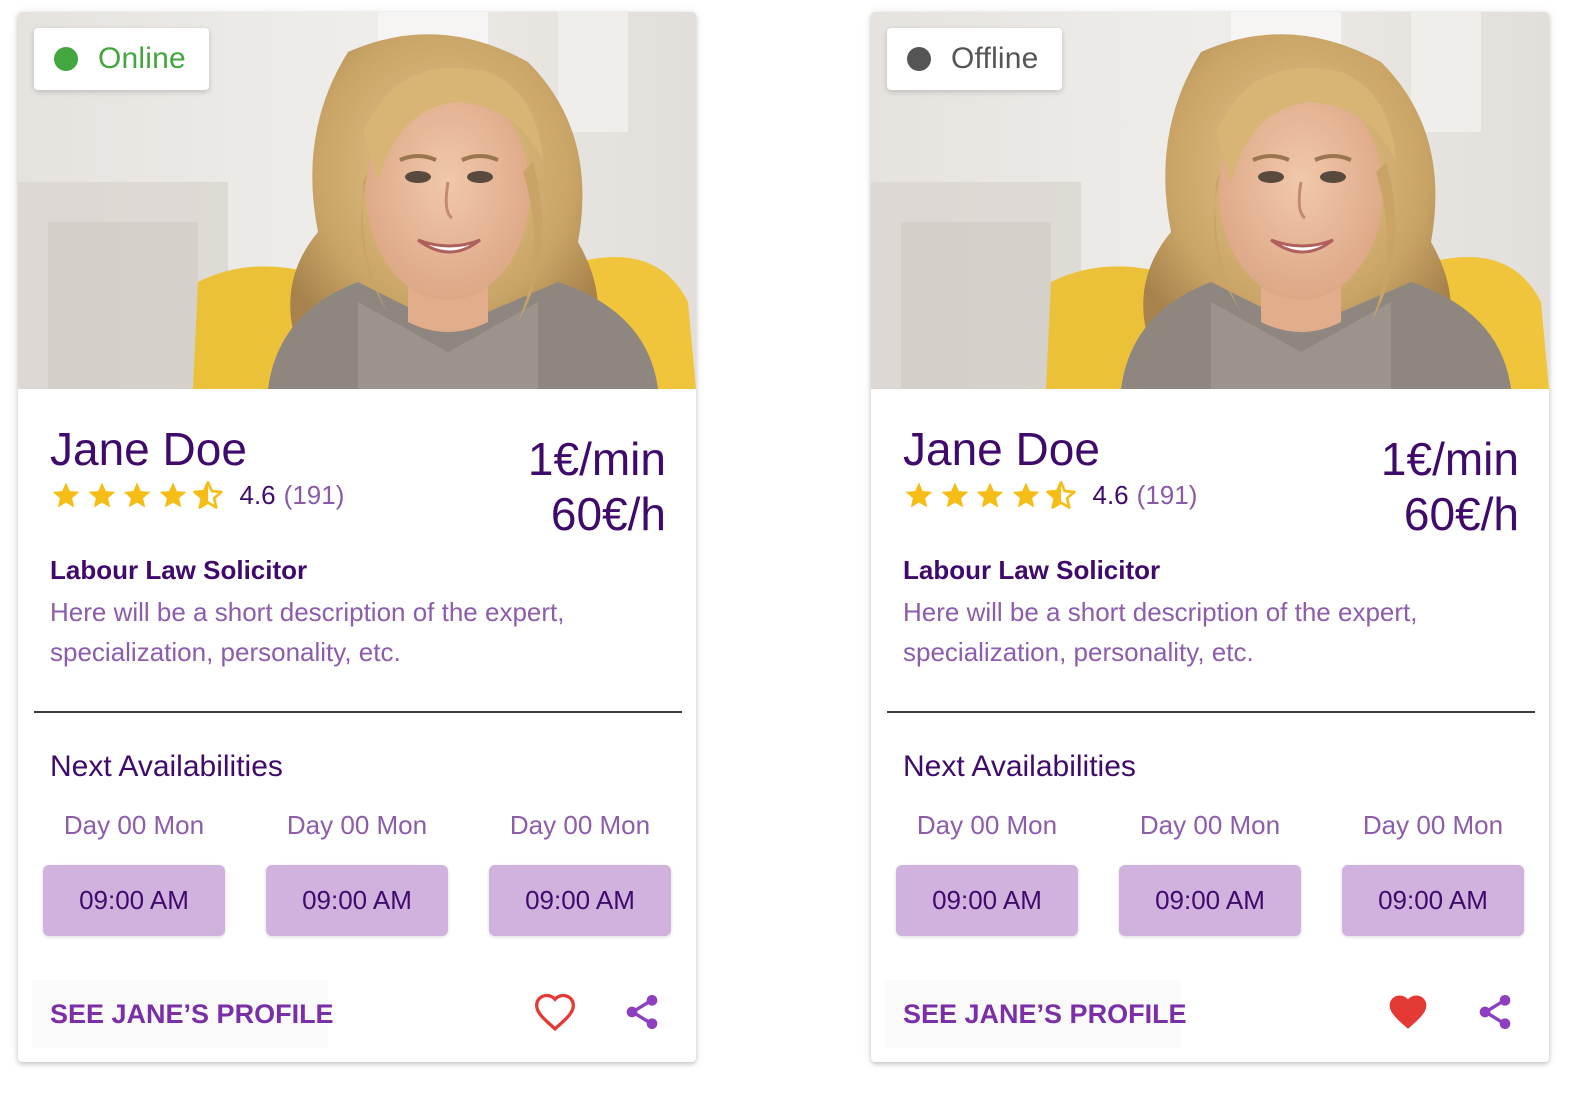 Image resolution: width=1588 pixels, height=1100 pixels. I want to click on status-badge: Offline, so click(974, 59).